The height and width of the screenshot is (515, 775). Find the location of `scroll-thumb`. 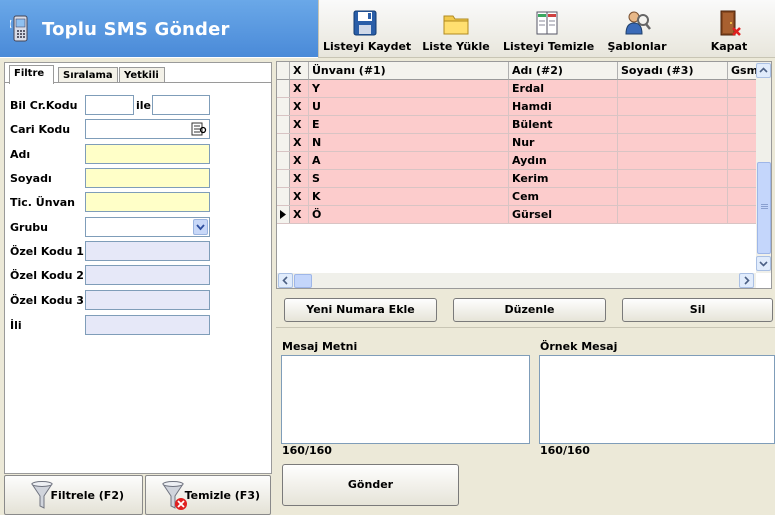

scroll-thumb is located at coordinates (764, 208).